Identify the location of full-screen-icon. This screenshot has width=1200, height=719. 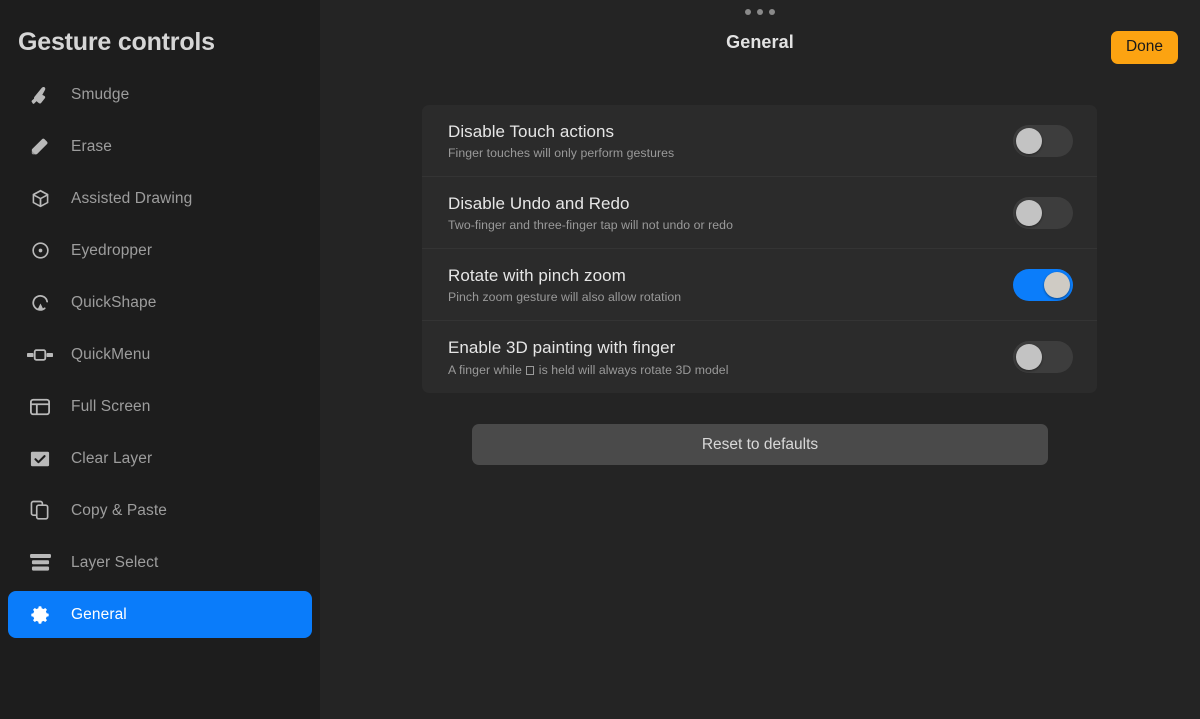
(40, 407).